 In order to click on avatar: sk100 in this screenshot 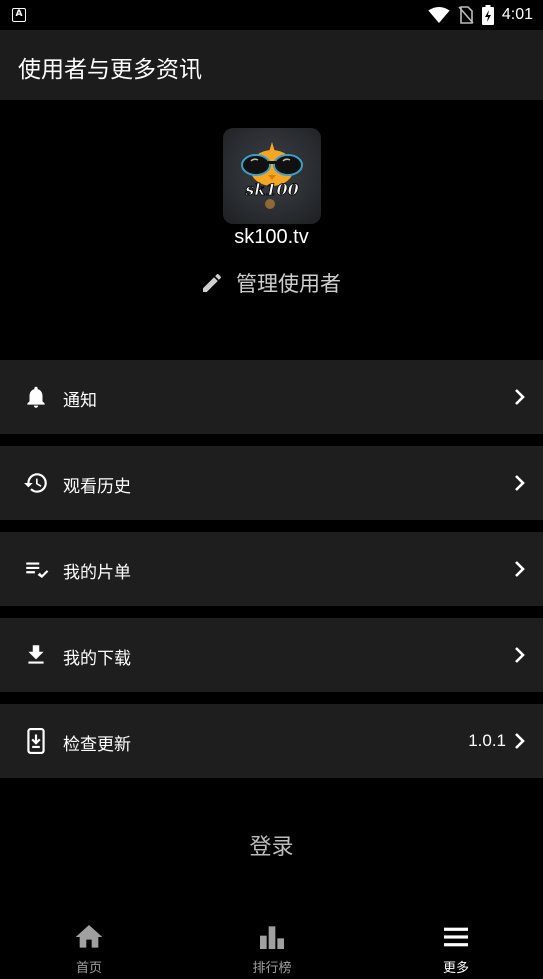, I will do `click(272, 176)`.